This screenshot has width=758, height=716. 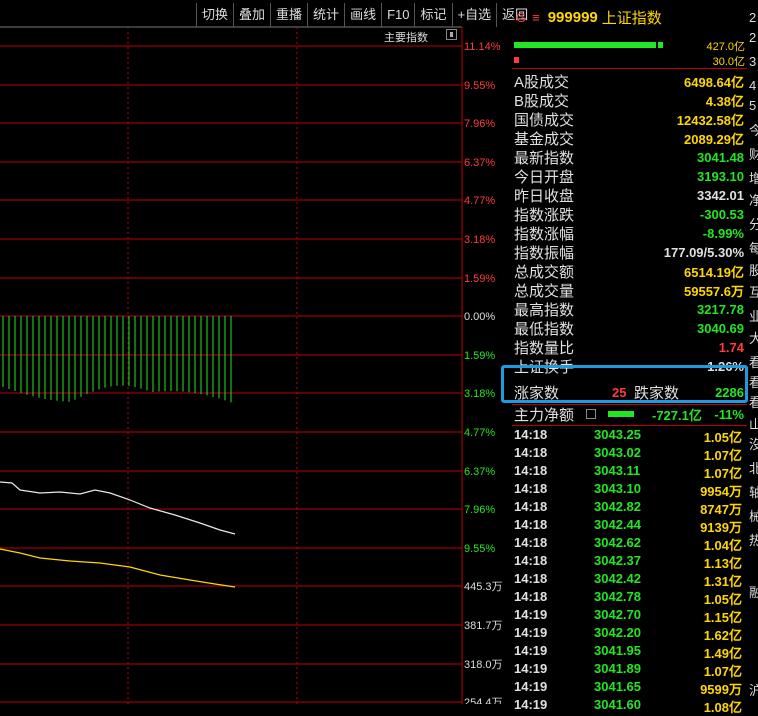 What do you see at coordinates (722, 545) in the screenshot?
I see `tick-volume: 1.04亿` at bounding box center [722, 545].